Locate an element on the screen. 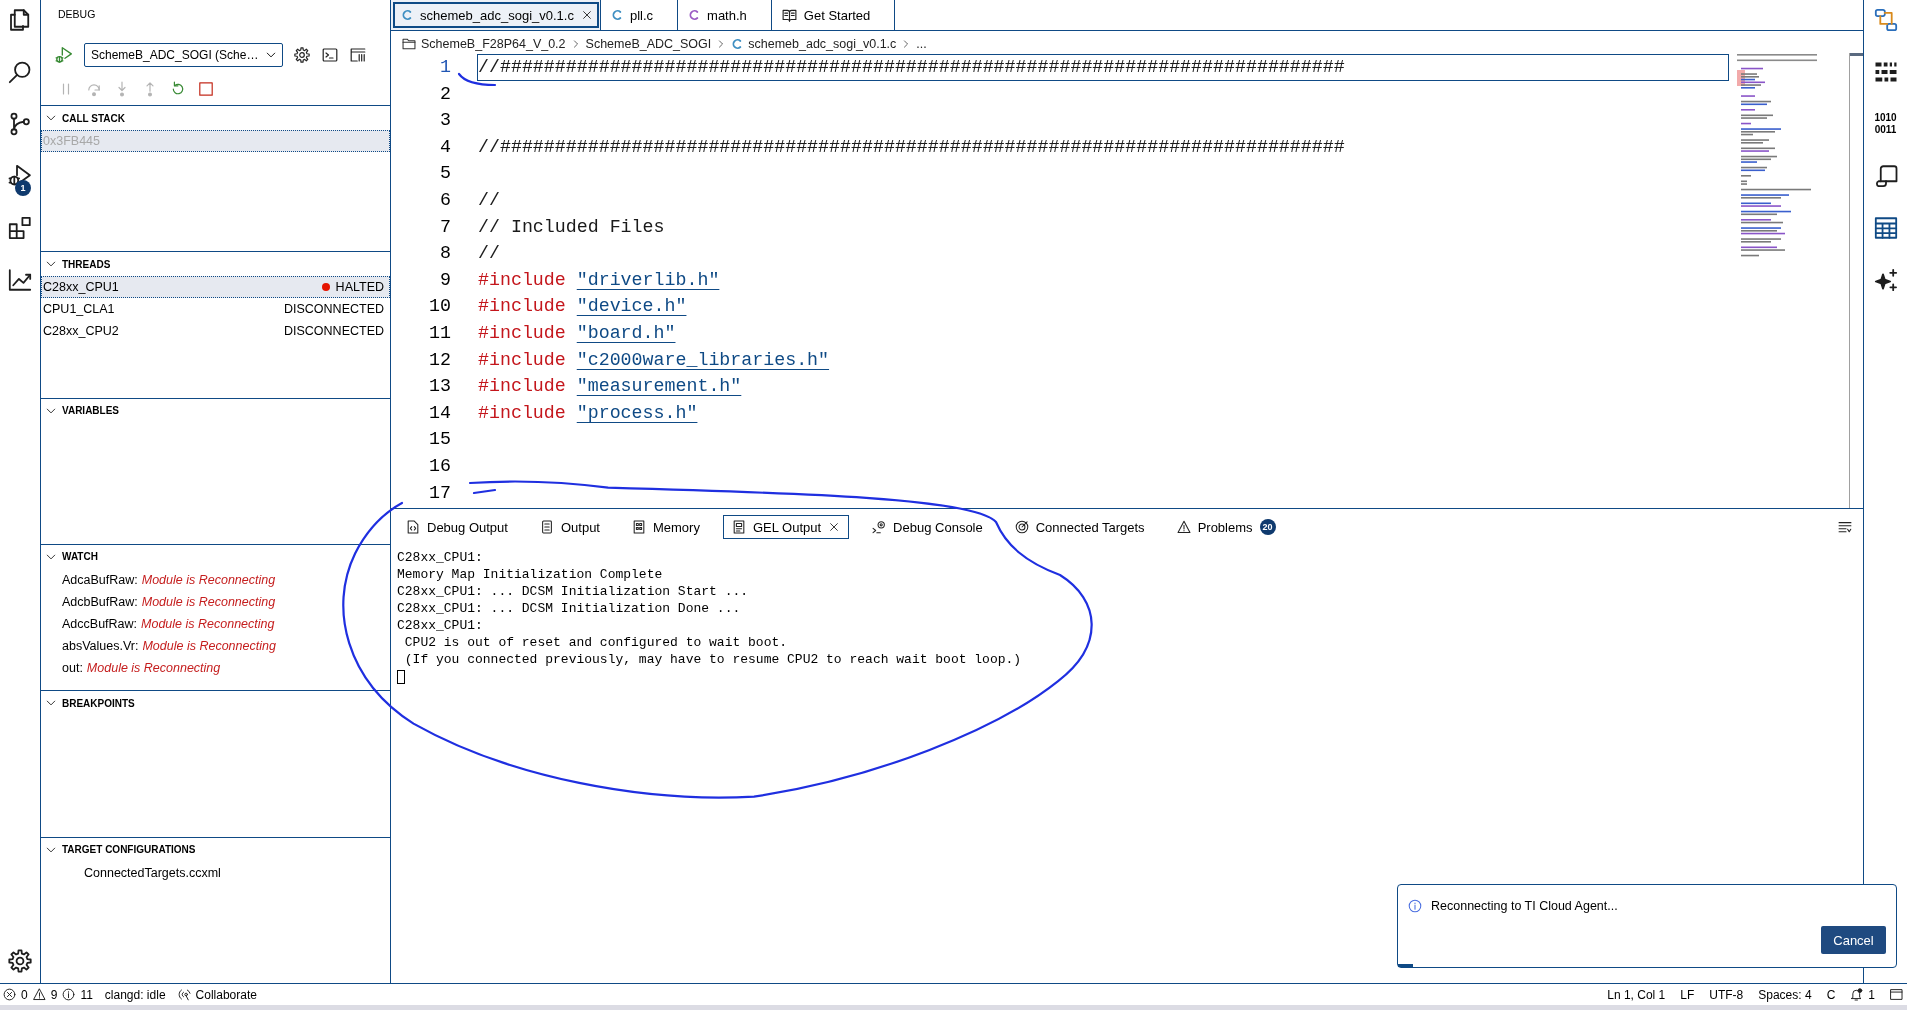  thread-row: CPU1_CLA1 DISCONNECTED is located at coordinates (215, 309).